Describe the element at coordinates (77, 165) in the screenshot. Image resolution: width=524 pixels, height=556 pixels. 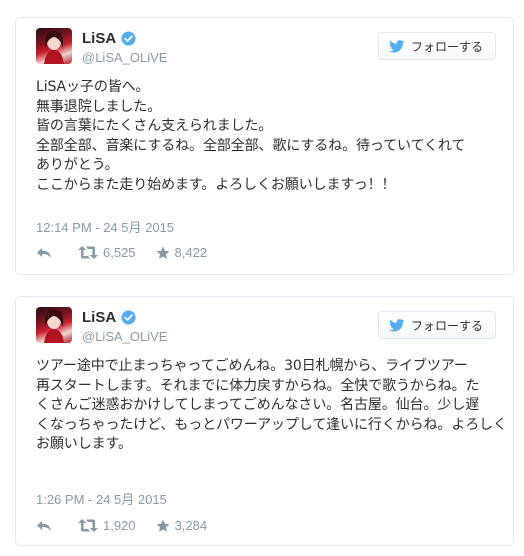
I see `tweet-text-line: ありがとう。` at that location.